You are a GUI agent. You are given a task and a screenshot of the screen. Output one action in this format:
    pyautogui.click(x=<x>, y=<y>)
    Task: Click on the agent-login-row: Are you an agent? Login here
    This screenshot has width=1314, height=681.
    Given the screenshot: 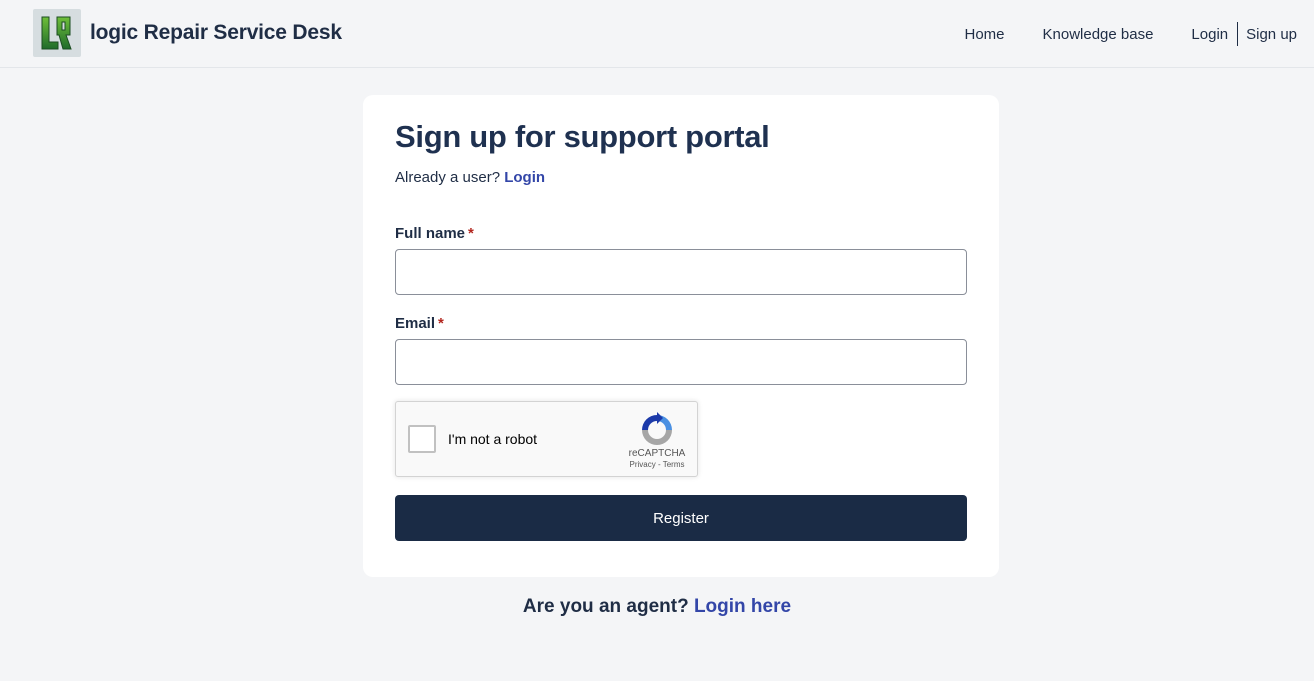 What is the action you would take?
    pyautogui.click(x=657, y=607)
    